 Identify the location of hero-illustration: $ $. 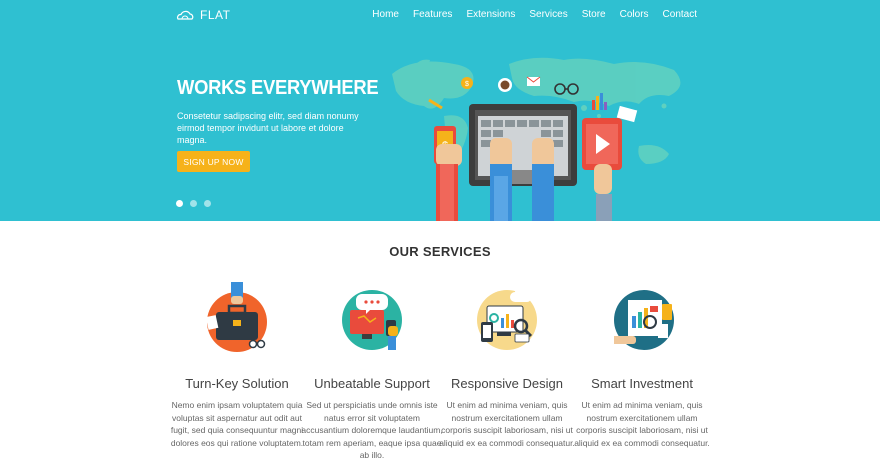
(536, 139).